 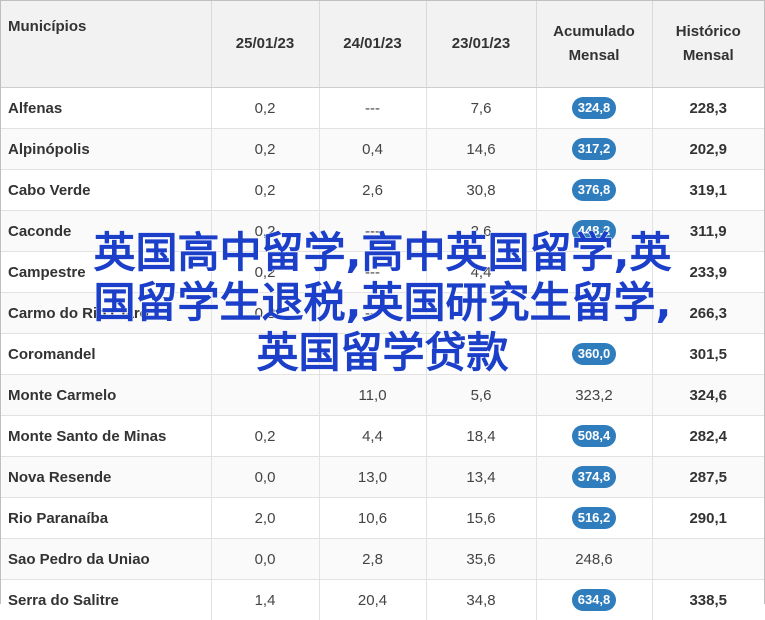 I want to click on date-2-cell: 4,4, so click(x=372, y=436).